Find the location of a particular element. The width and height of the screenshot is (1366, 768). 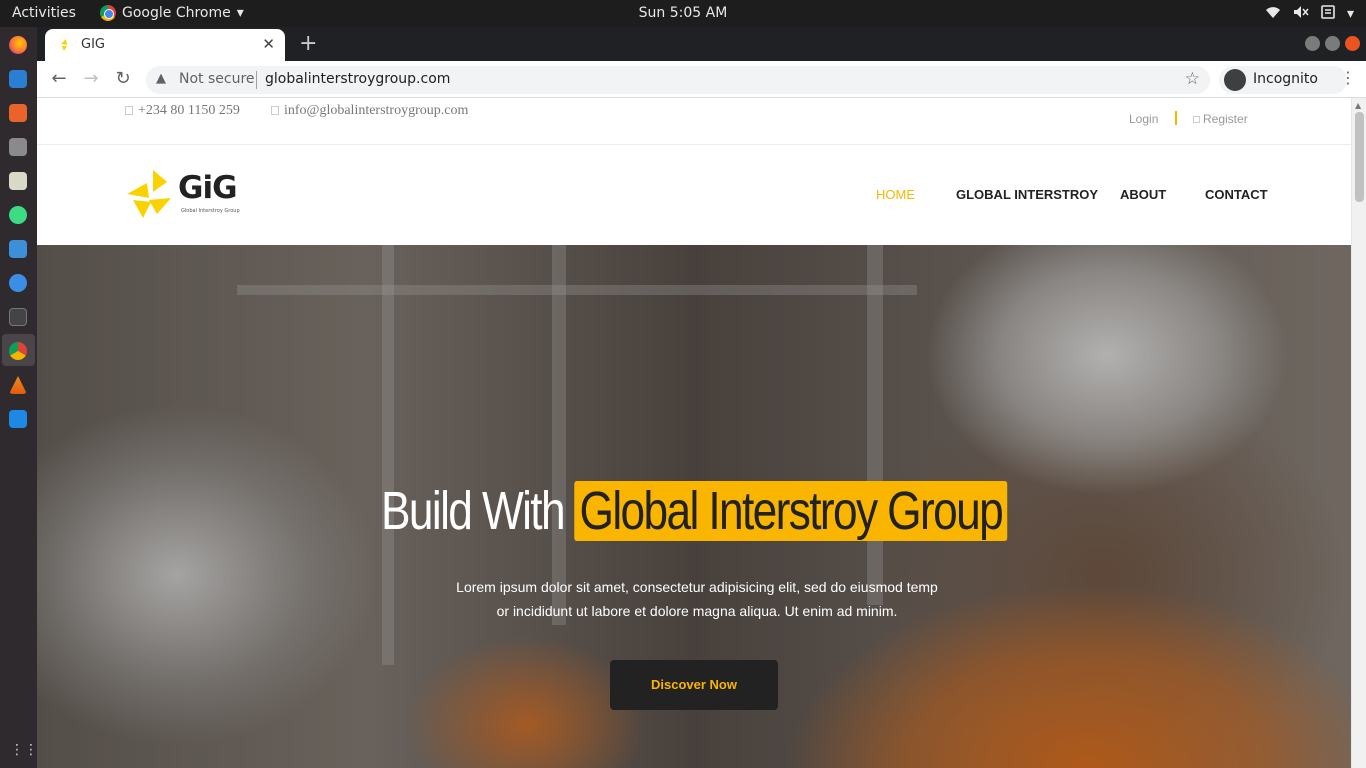

tab-title: GIG is located at coordinates (93, 44).